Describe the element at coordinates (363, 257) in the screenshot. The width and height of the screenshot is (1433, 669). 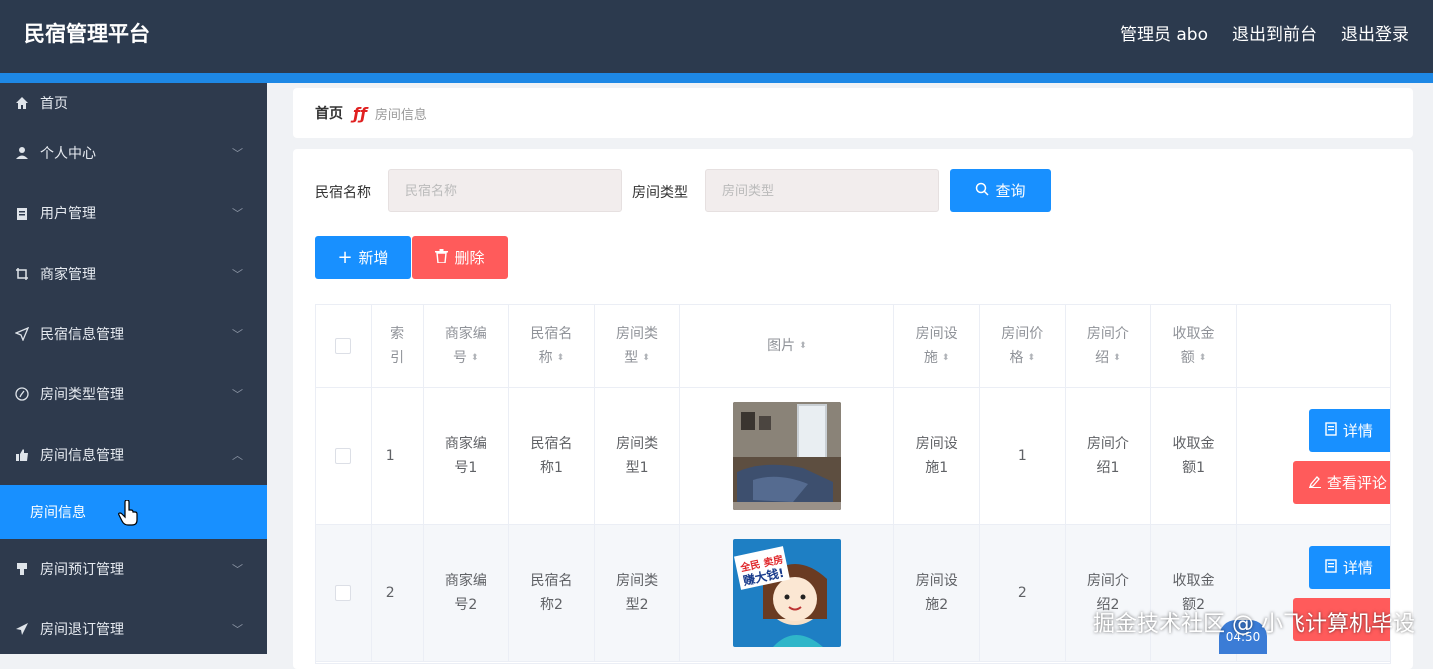
I see `add-button: + 新增` at that location.